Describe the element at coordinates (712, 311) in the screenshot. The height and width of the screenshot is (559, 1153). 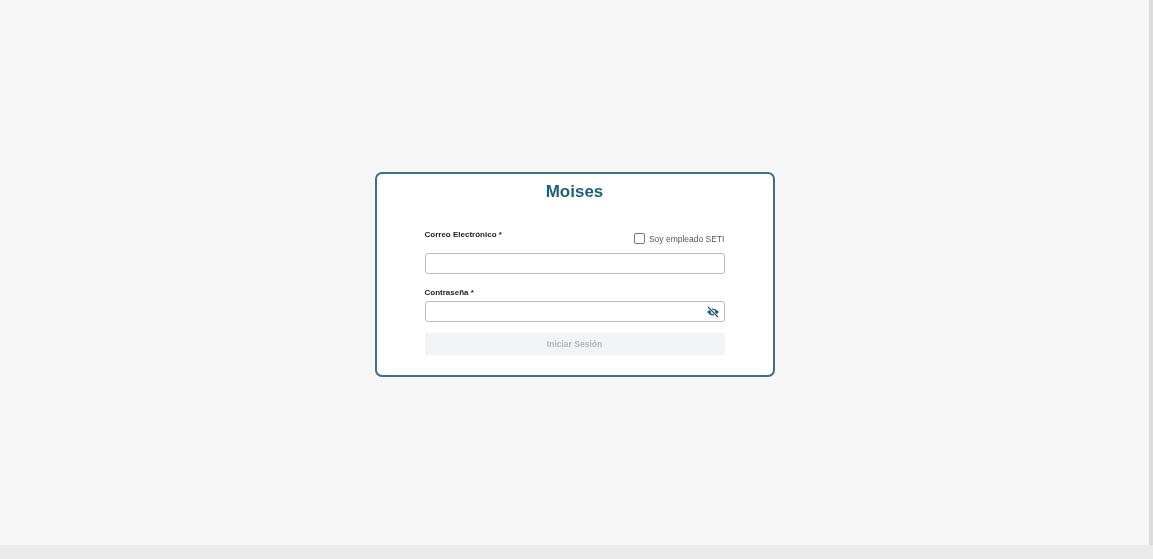
I see `hidden-eye-icon` at that location.